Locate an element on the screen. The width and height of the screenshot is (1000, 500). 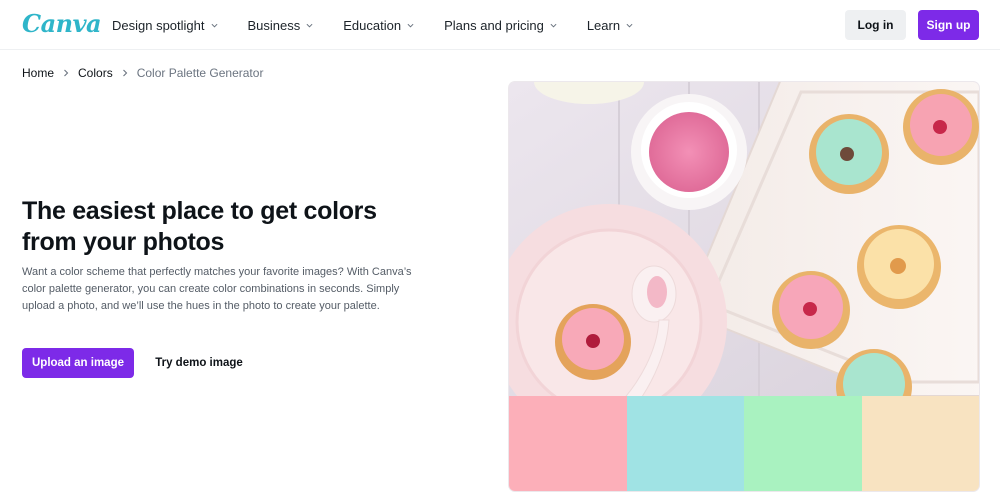
nav-plans-and-pricing: Plans and pricing is located at coordinates (500, 25).